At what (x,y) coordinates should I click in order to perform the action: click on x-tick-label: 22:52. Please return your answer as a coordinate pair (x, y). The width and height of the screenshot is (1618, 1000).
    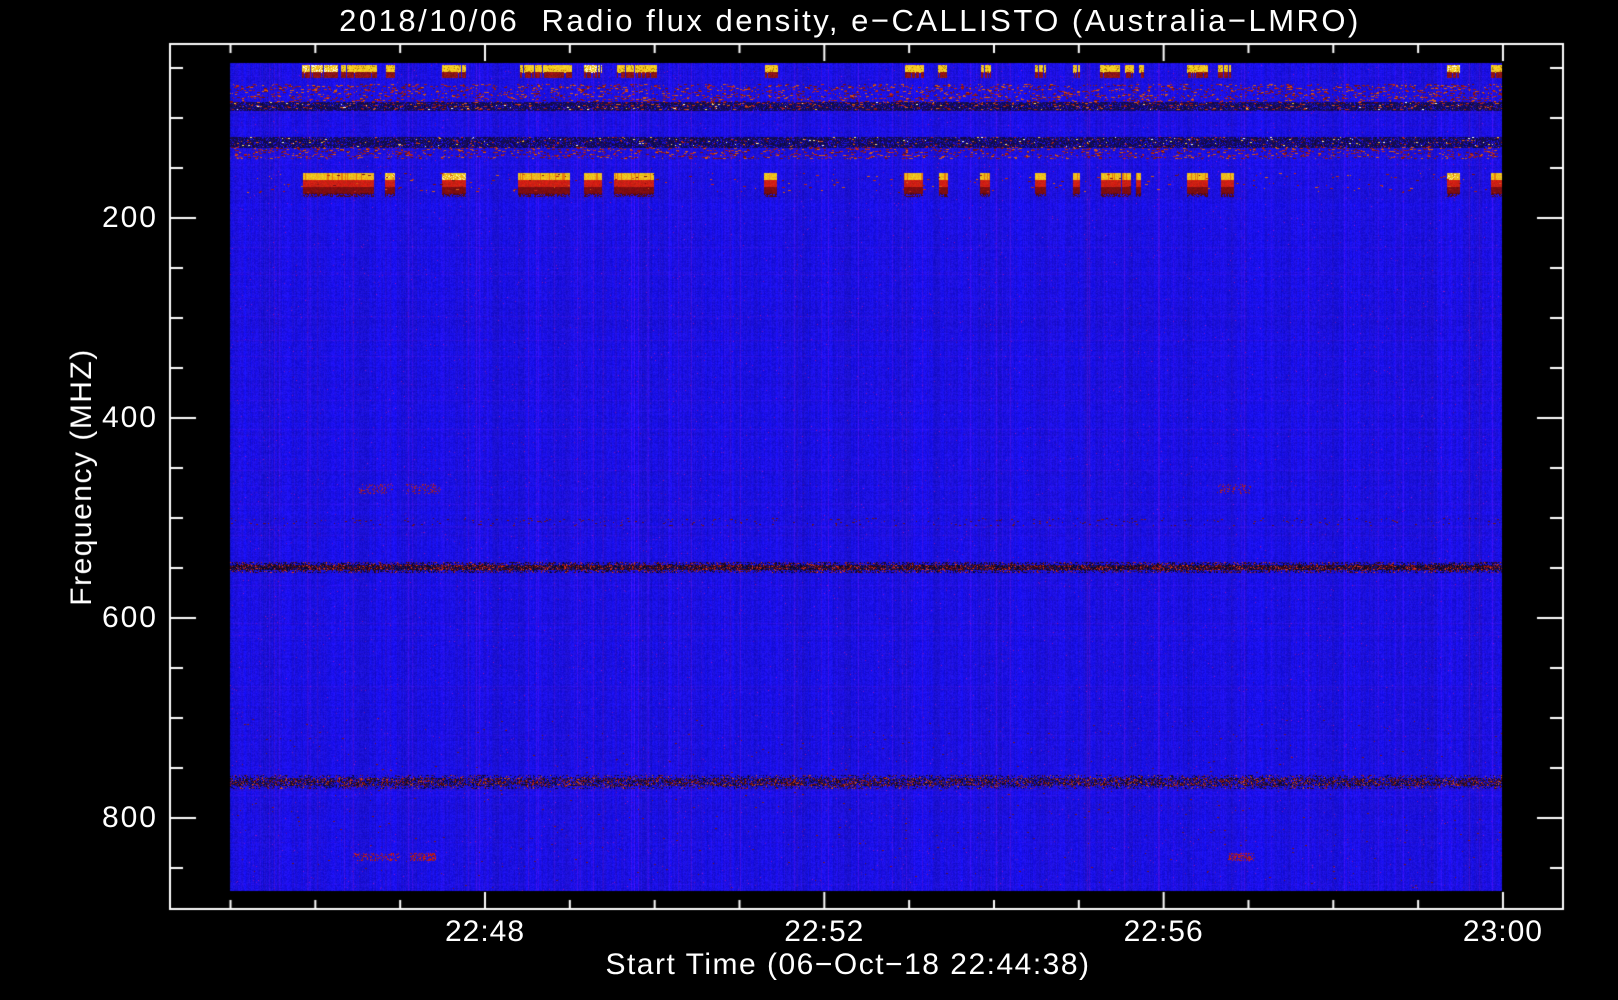
    Looking at the image, I should click on (824, 931).